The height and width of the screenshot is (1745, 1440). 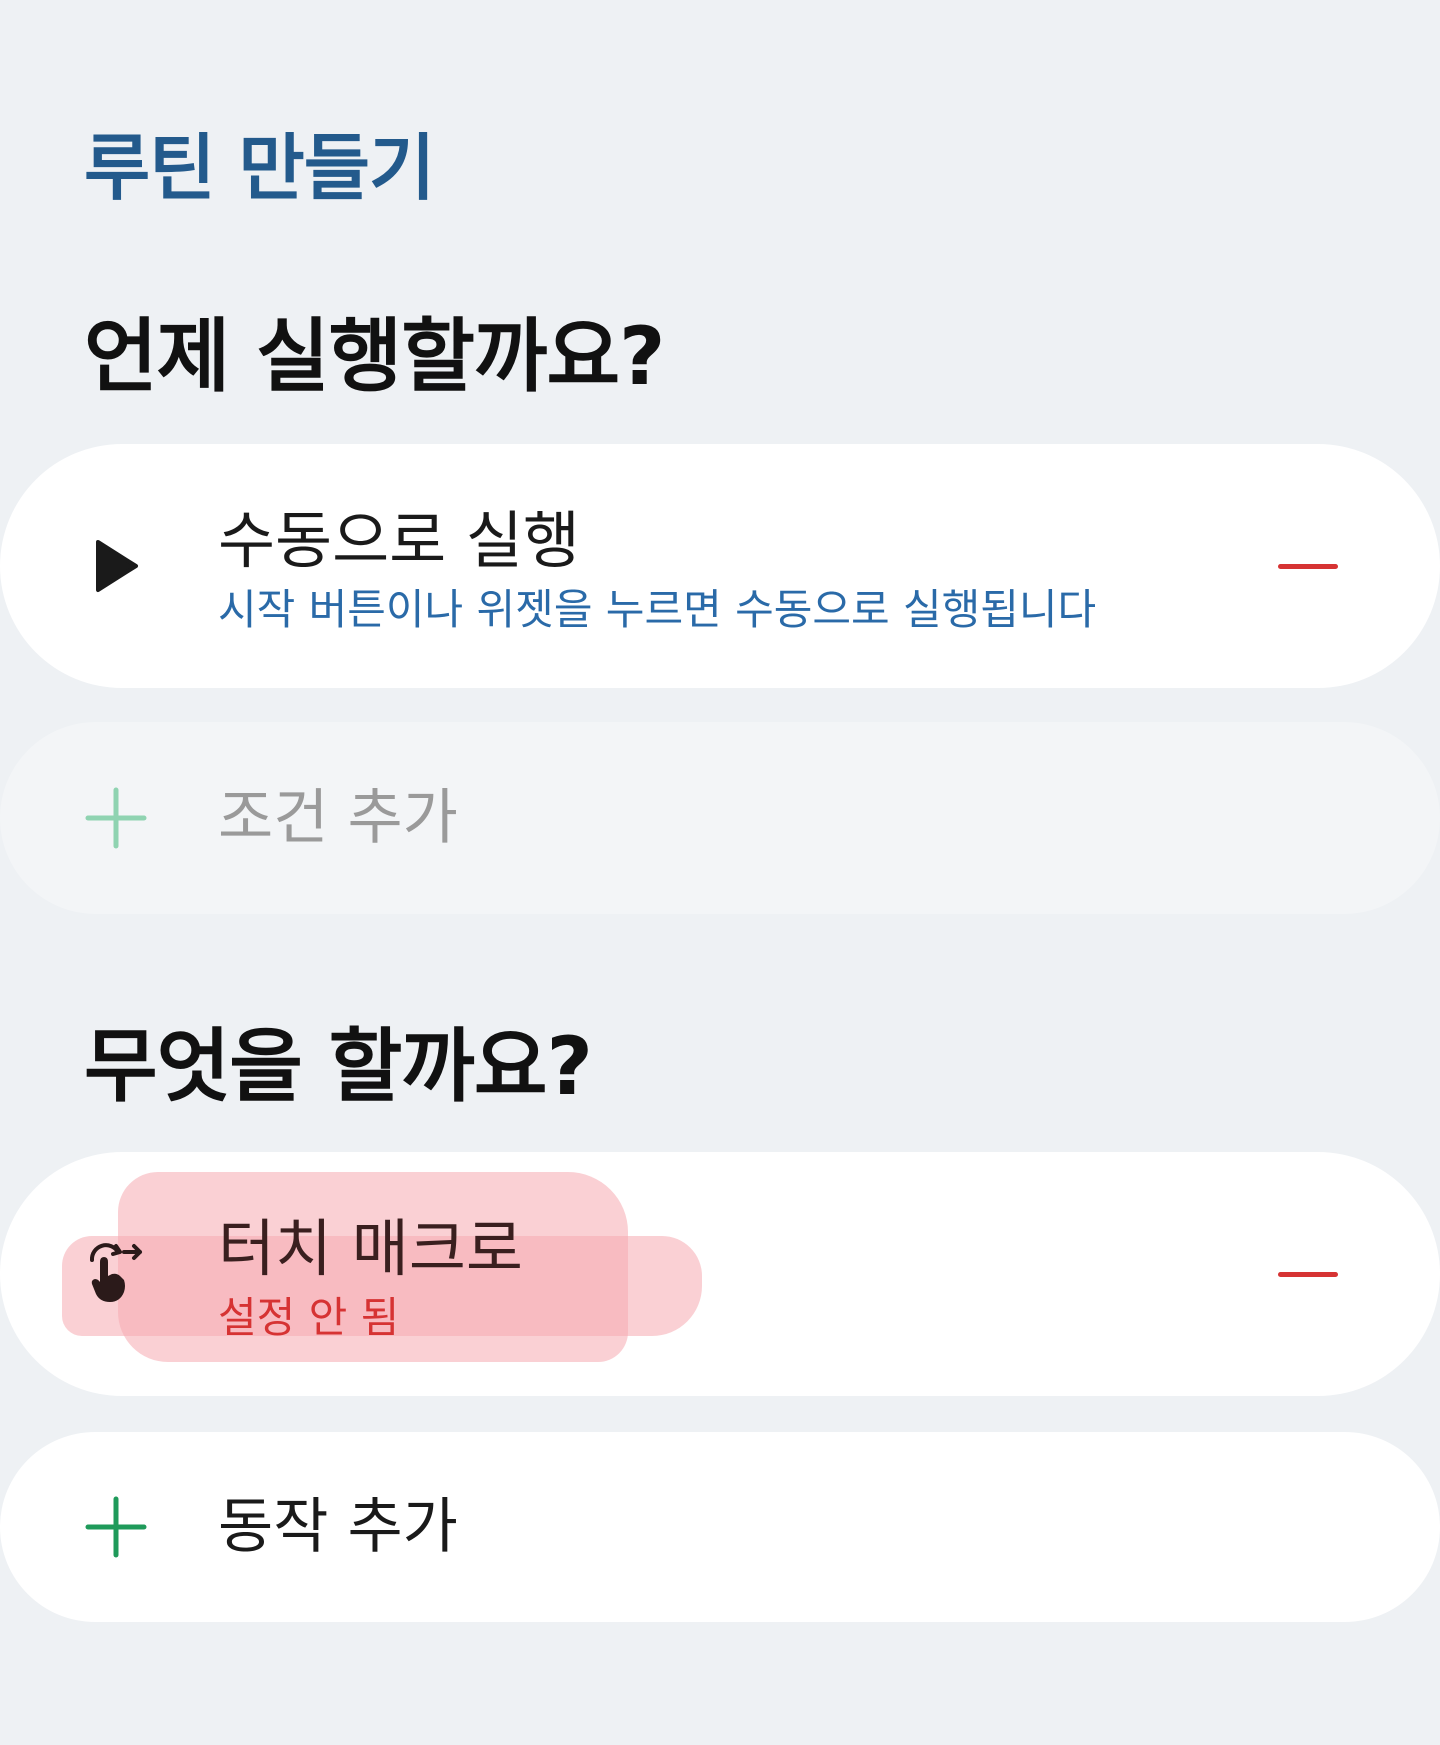 I want to click on trigger-title: 수동으로 실행, so click(x=399, y=540).